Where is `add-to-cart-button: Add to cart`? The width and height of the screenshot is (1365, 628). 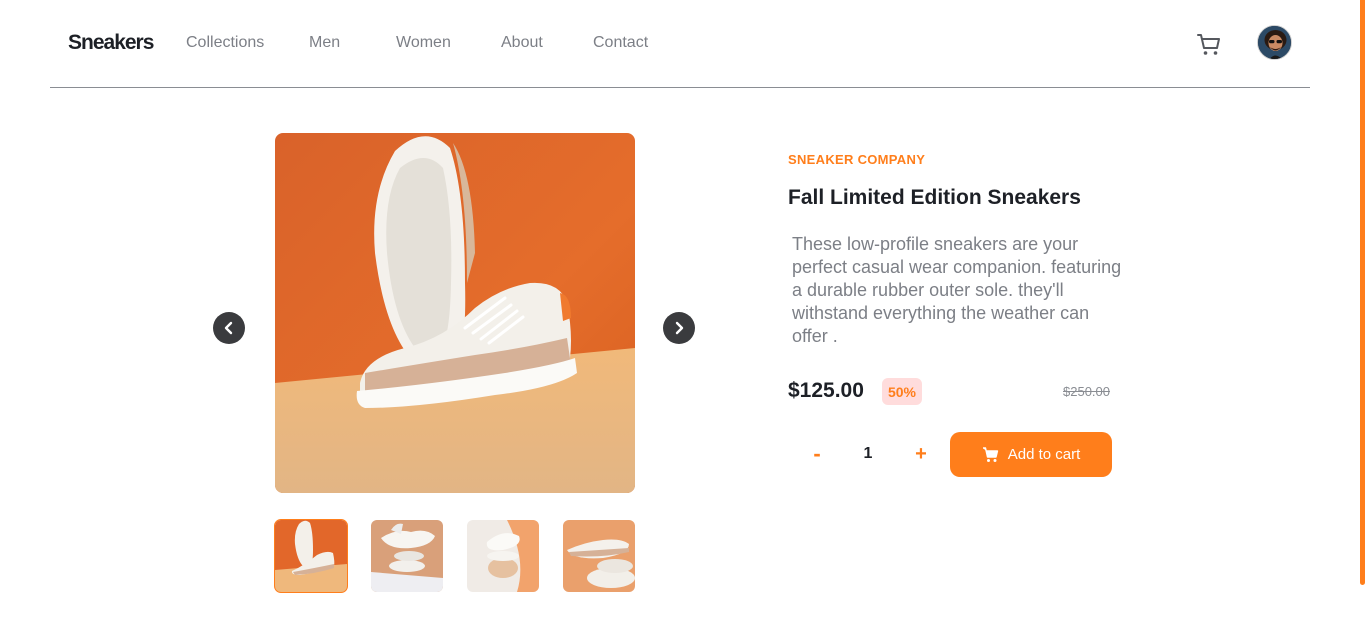
add-to-cart-button: Add to cart is located at coordinates (1031, 454).